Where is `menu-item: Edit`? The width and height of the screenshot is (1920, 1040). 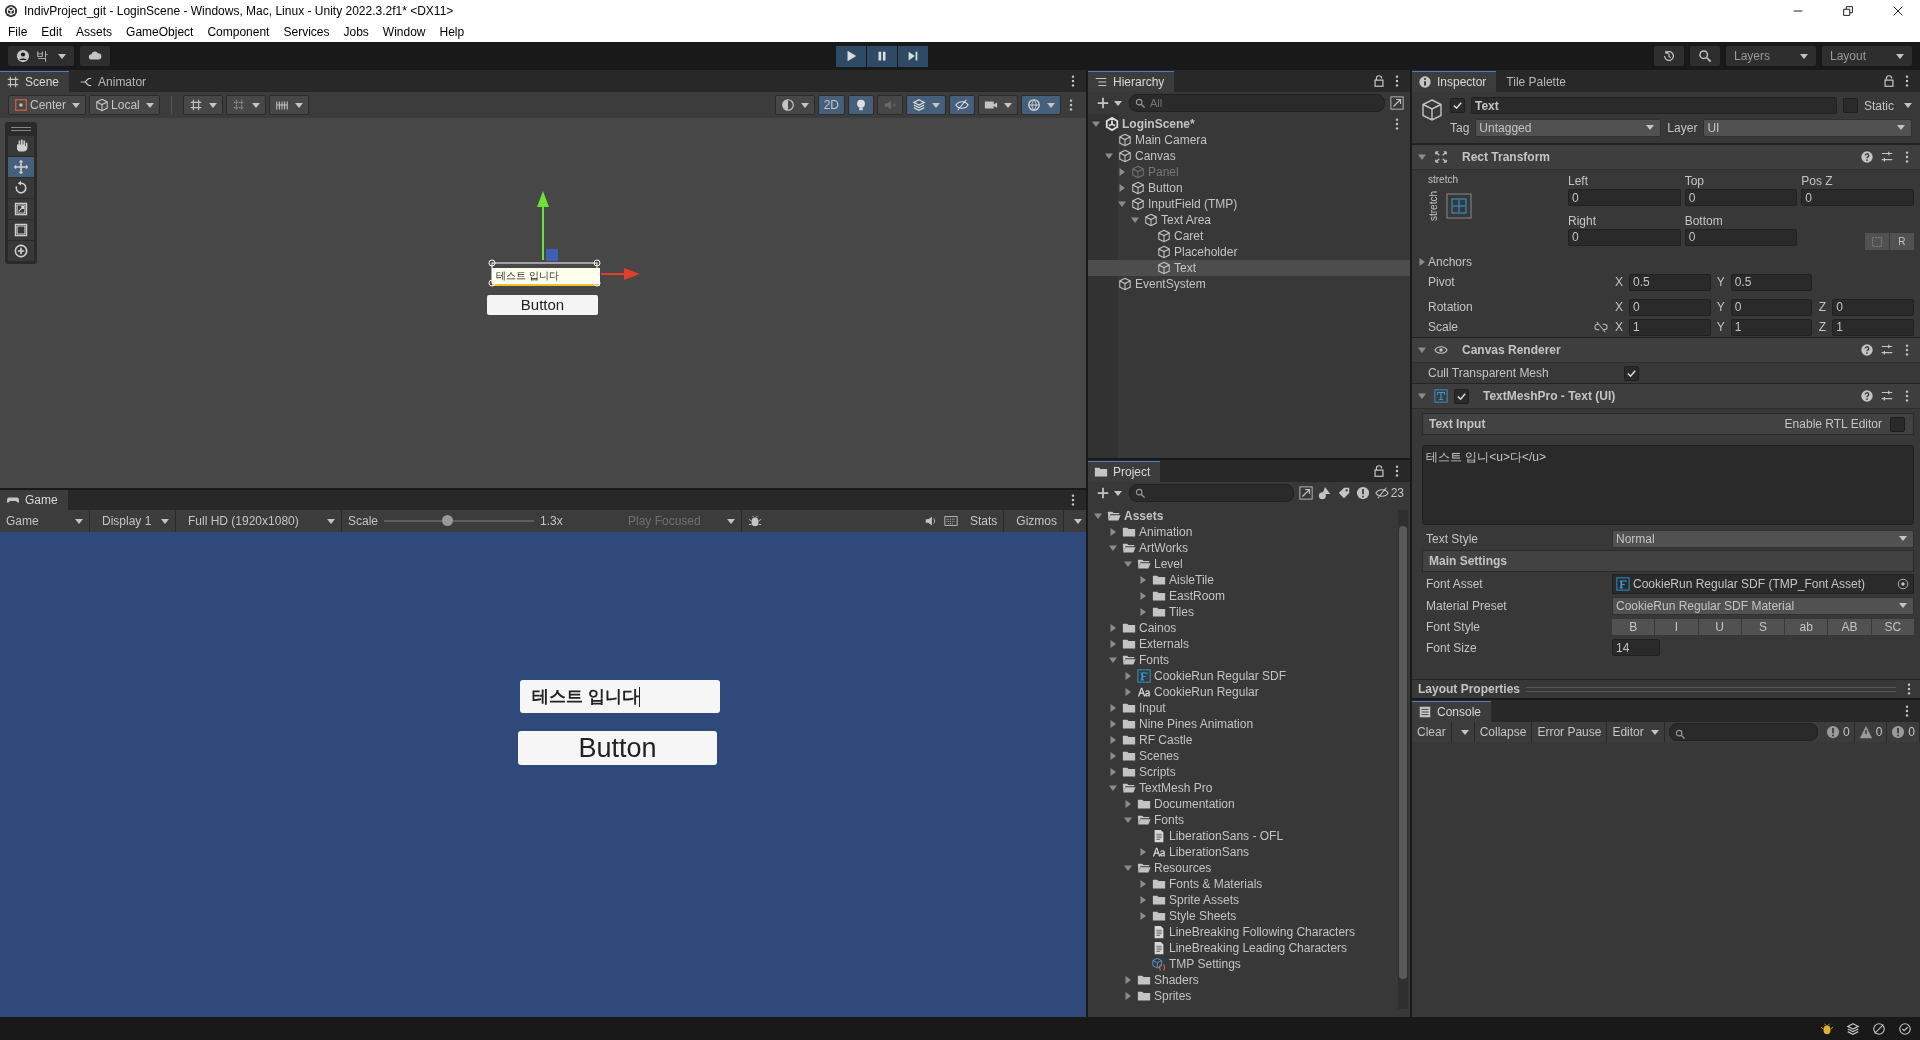
menu-item: Edit is located at coordinates (52, 32).